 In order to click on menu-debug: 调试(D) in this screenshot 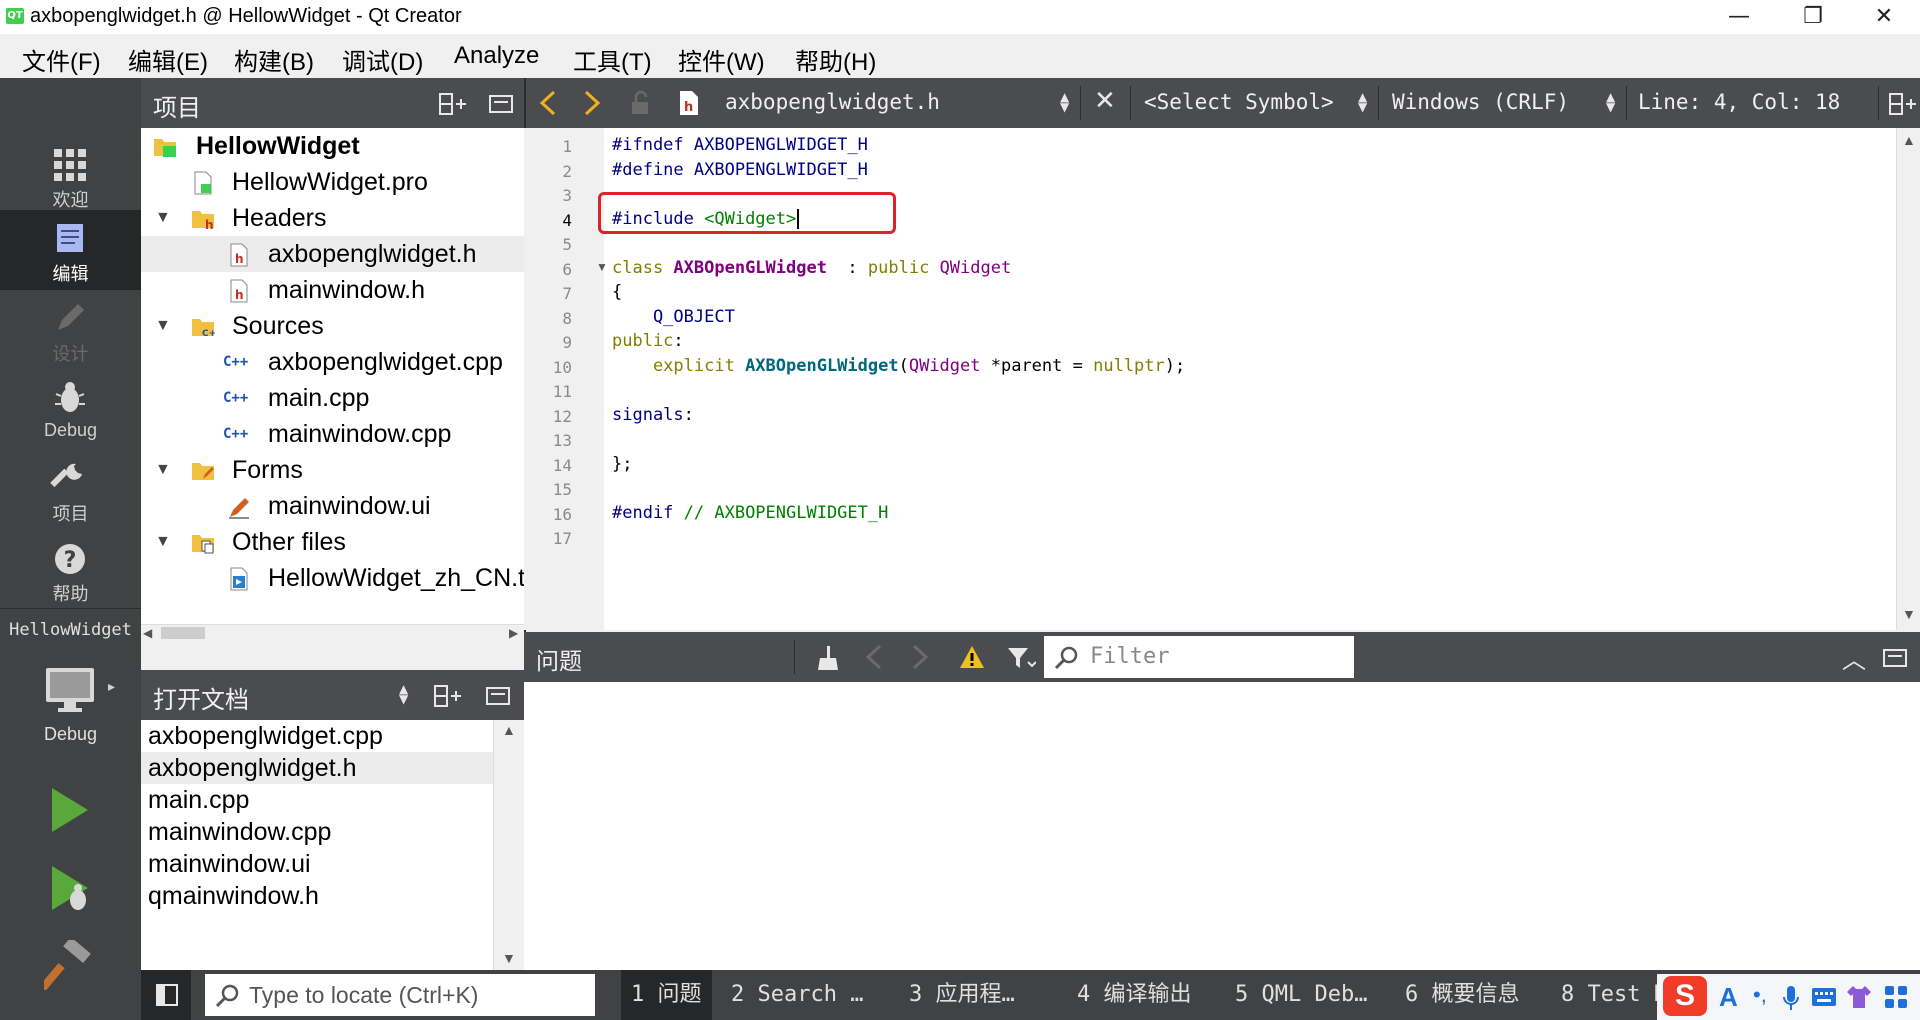, I will do `click(382, 59)`.